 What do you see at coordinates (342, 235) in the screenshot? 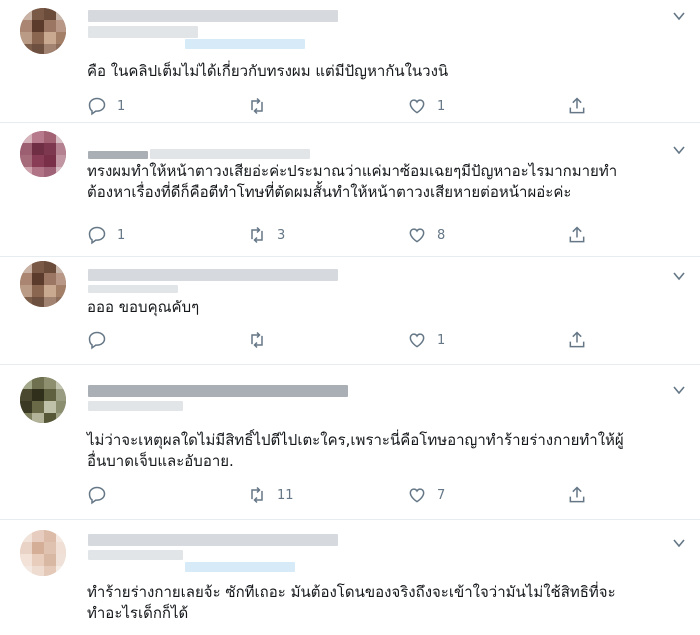
I see `tweet-actions: 1 3 8` at bounding box center [342, 235].